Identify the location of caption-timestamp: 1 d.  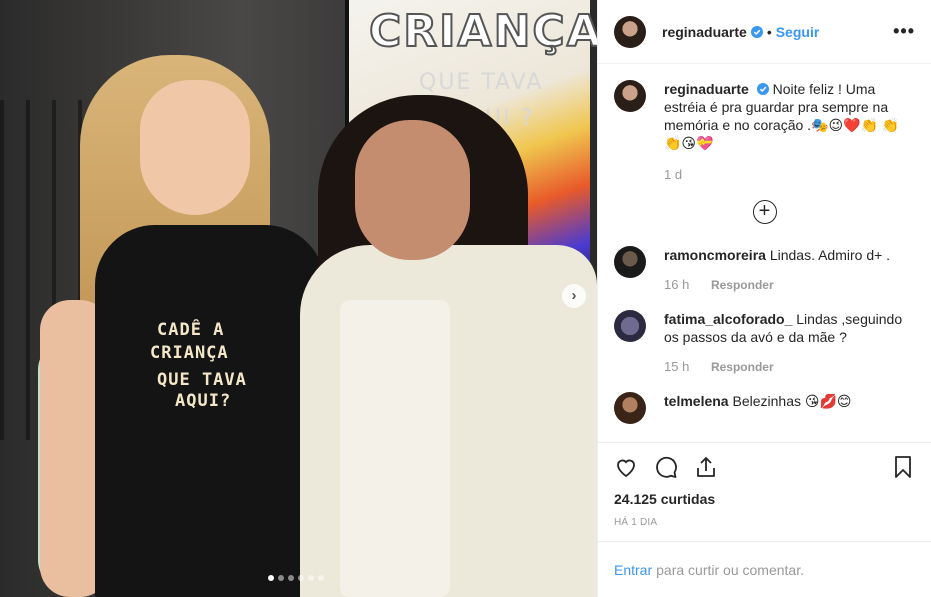
(784, 175).